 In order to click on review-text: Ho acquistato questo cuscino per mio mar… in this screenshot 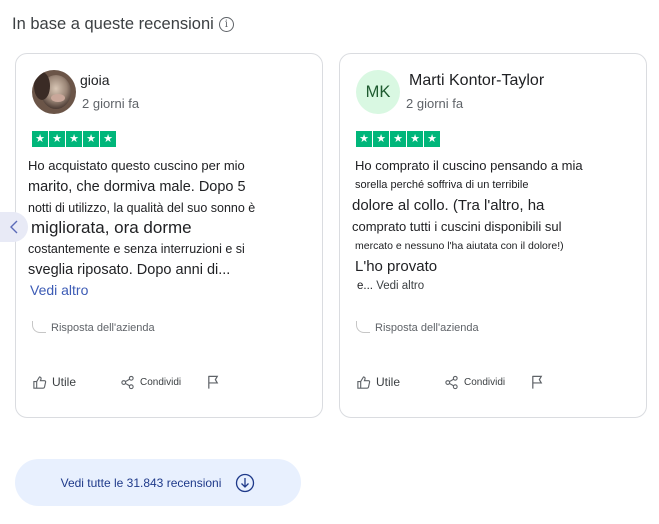, I will do `click(173, 227)`.